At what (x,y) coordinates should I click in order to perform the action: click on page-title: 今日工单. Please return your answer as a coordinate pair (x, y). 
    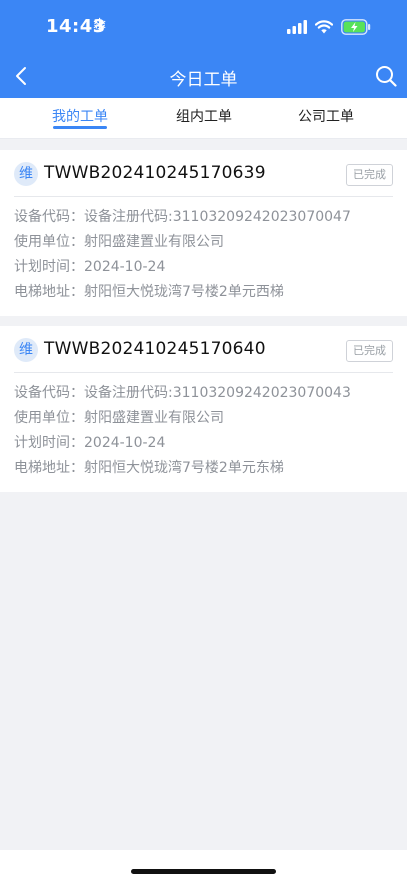
    Looking at the image, I should click on (203, 80).